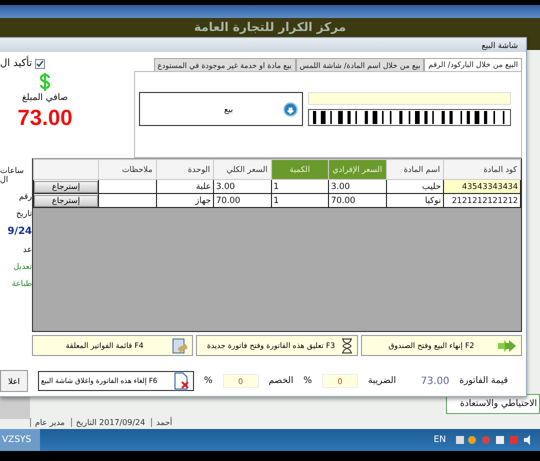 This screenshot has height=461, width=540. What do you see at coordinates (25, 196) in the screenshot?
I see `side-label: رقم` at bounding box center [25, 196].